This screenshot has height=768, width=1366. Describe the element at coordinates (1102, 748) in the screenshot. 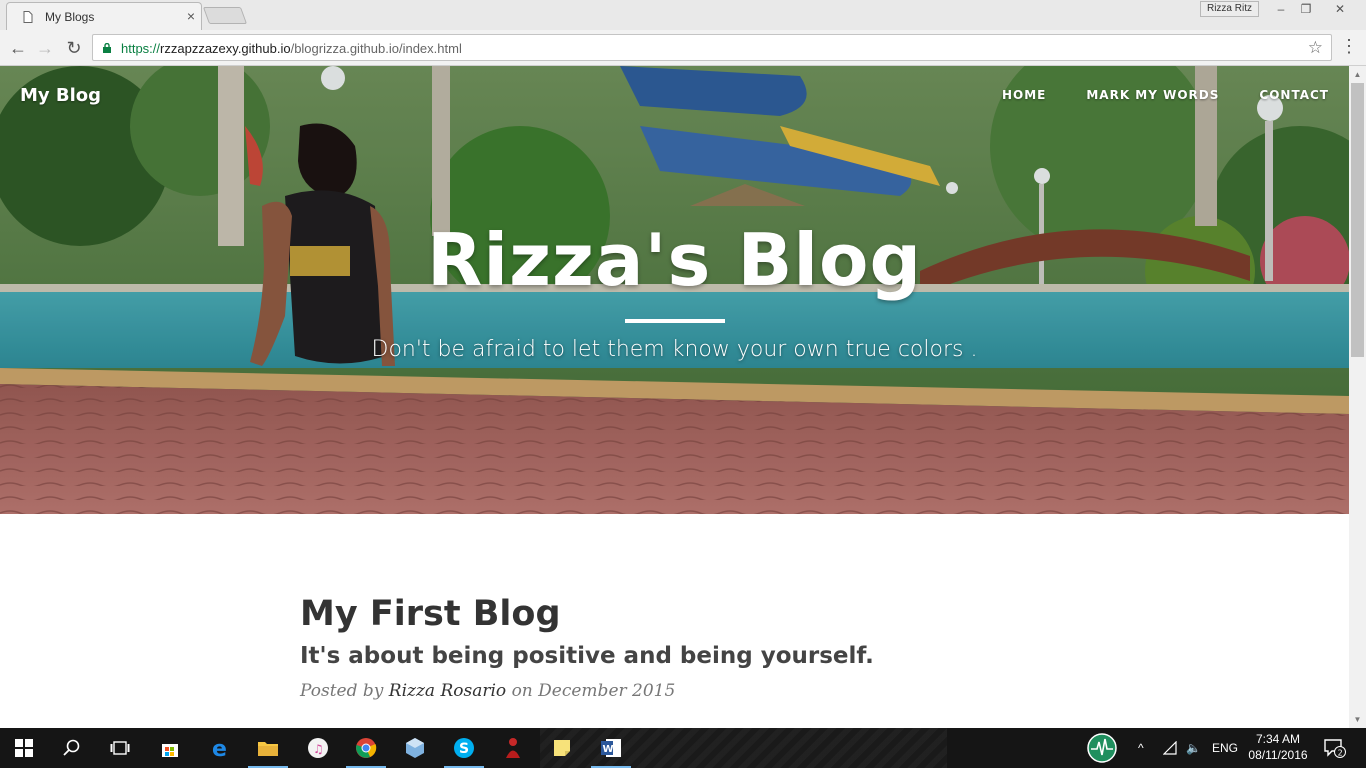

I see `activity-monitor-icon` at that location.